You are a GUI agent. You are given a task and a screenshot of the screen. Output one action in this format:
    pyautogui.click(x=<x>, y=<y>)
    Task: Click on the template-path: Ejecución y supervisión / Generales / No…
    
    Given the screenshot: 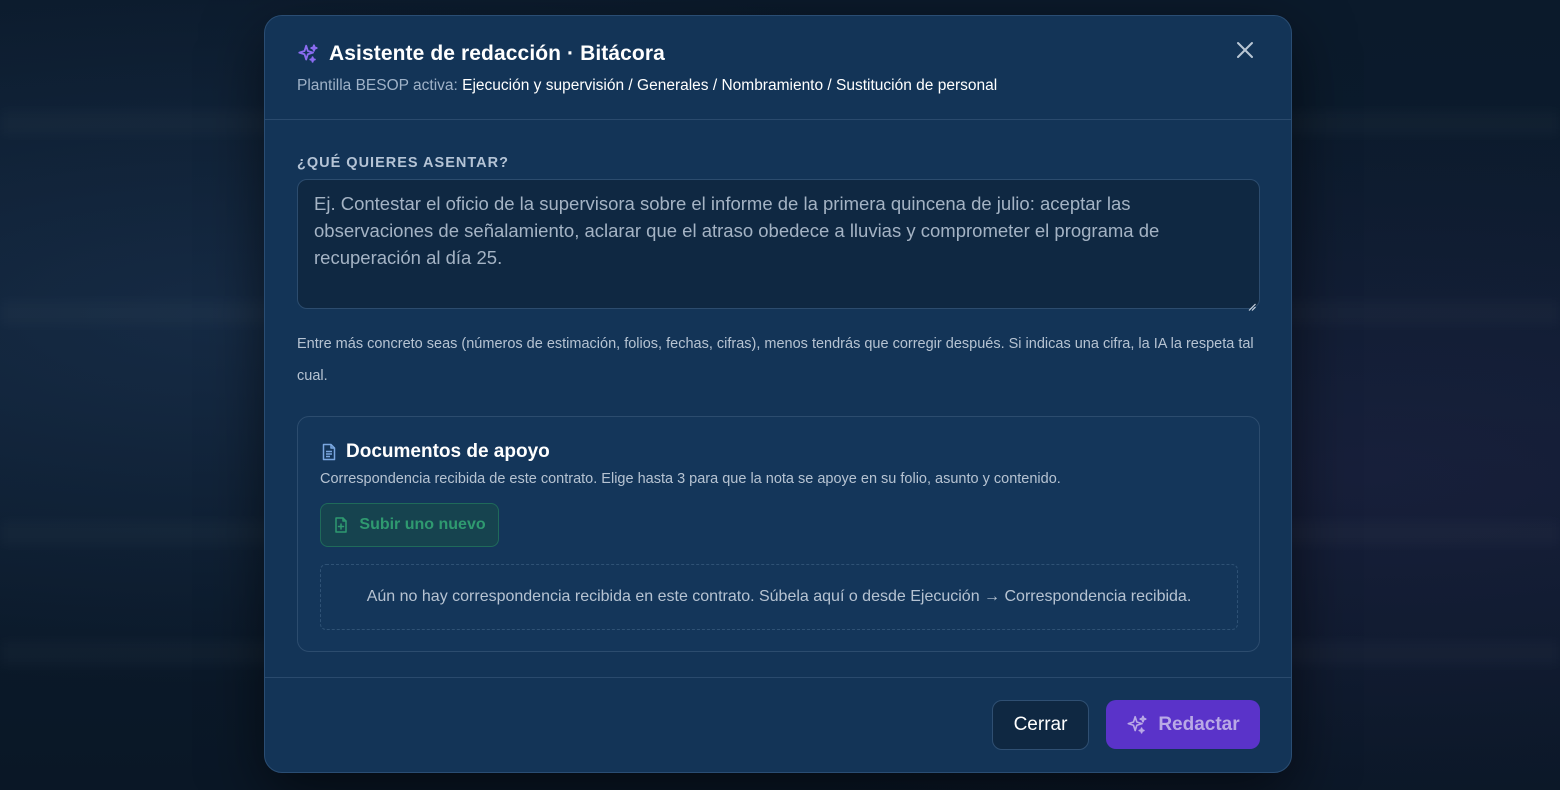 What is the action you would take?
    pyautogui.click(x=730, y=85)
    